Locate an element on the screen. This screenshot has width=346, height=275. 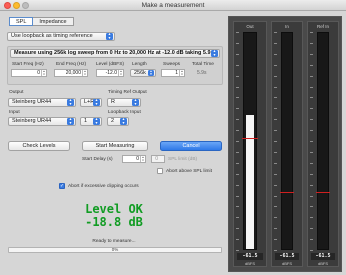
level-value: -12.0 is located at coordinates (111, 73).